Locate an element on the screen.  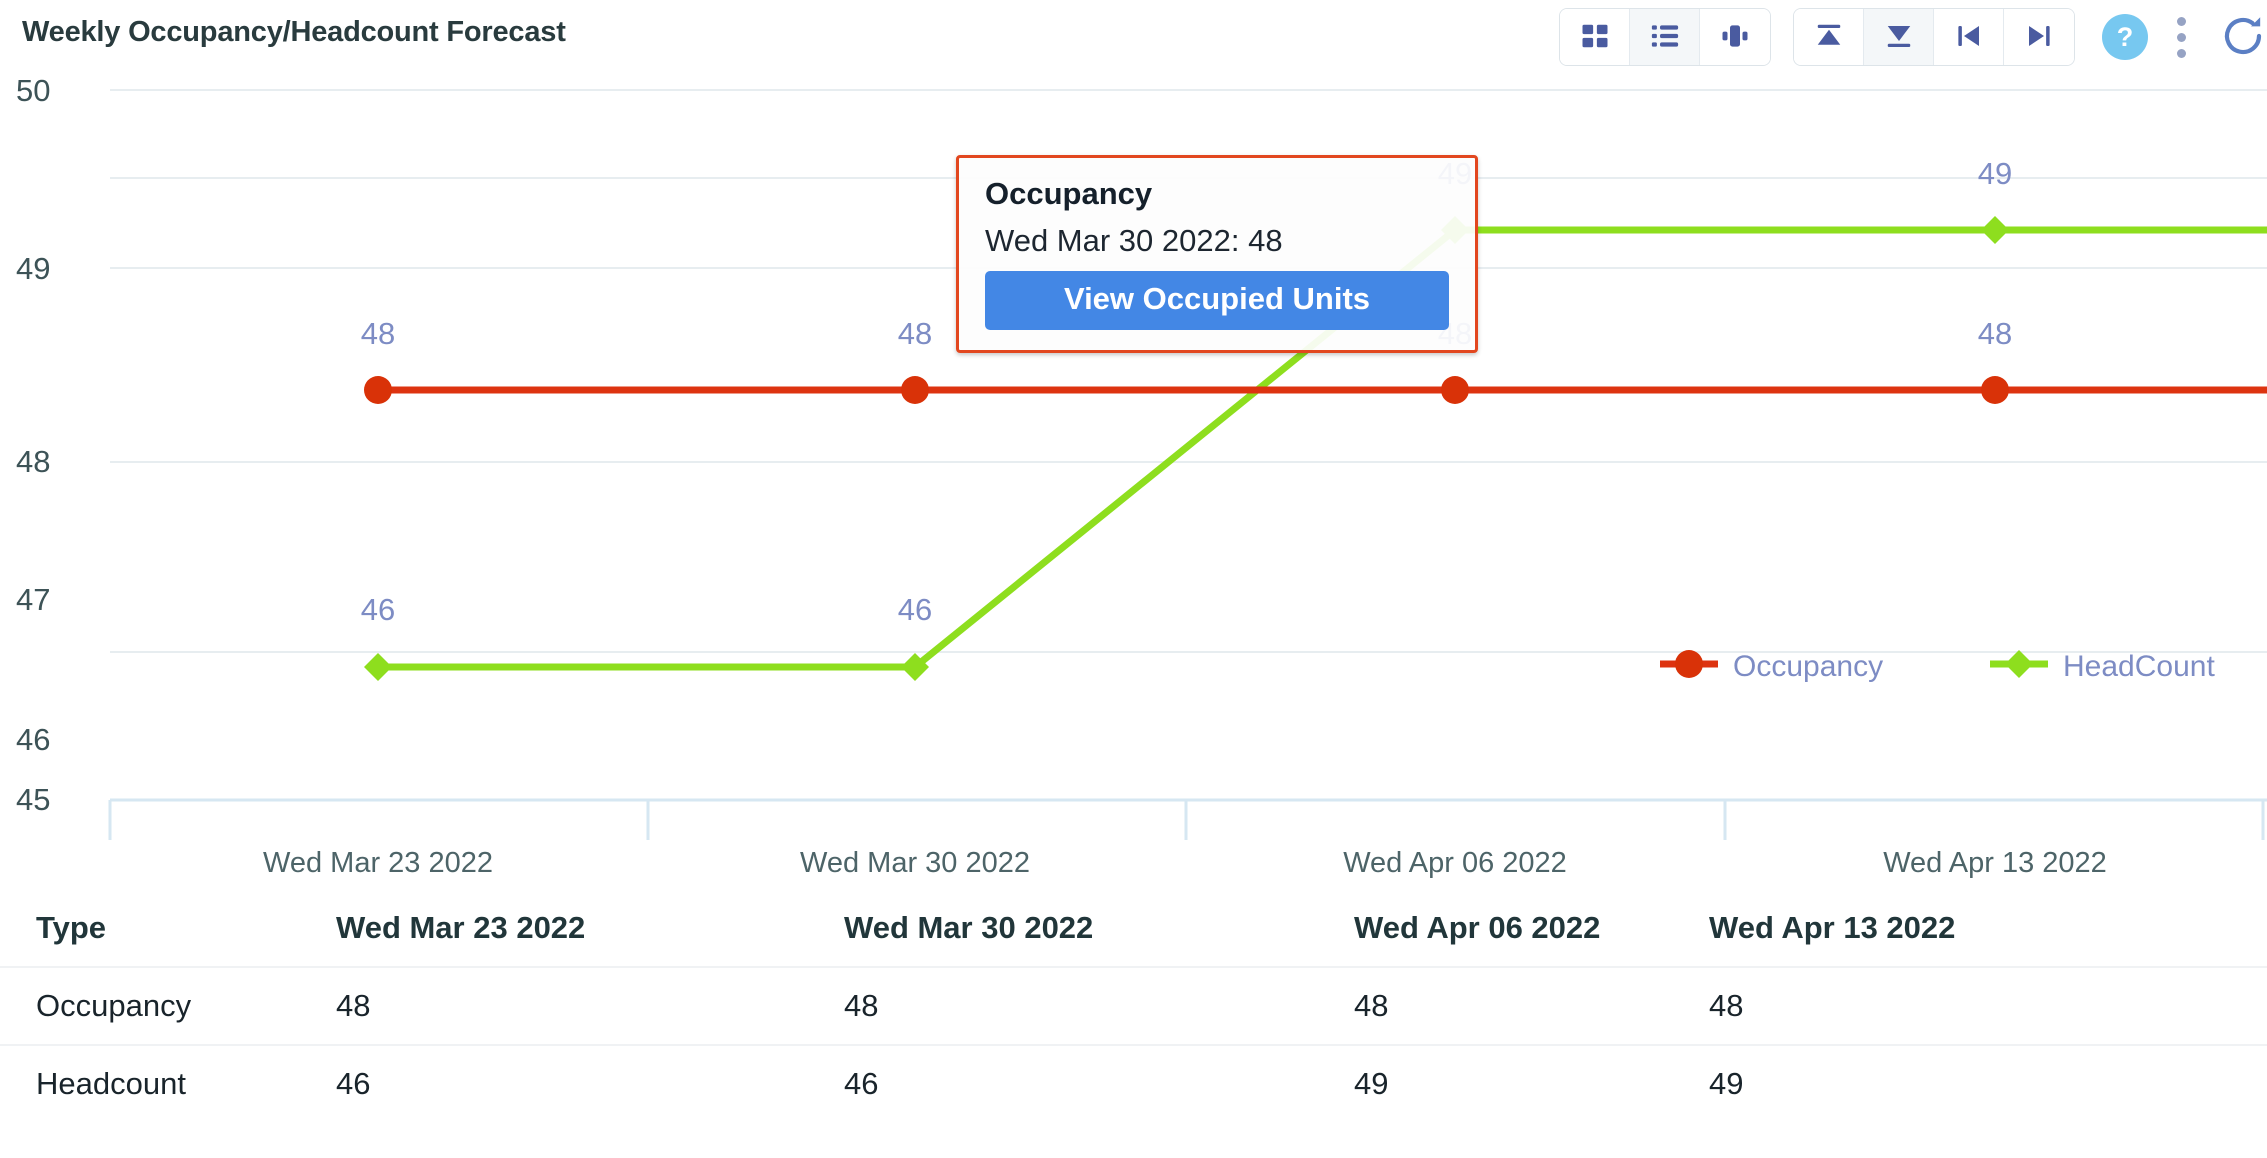
first-page-button is located at coordinates (1969, 37).